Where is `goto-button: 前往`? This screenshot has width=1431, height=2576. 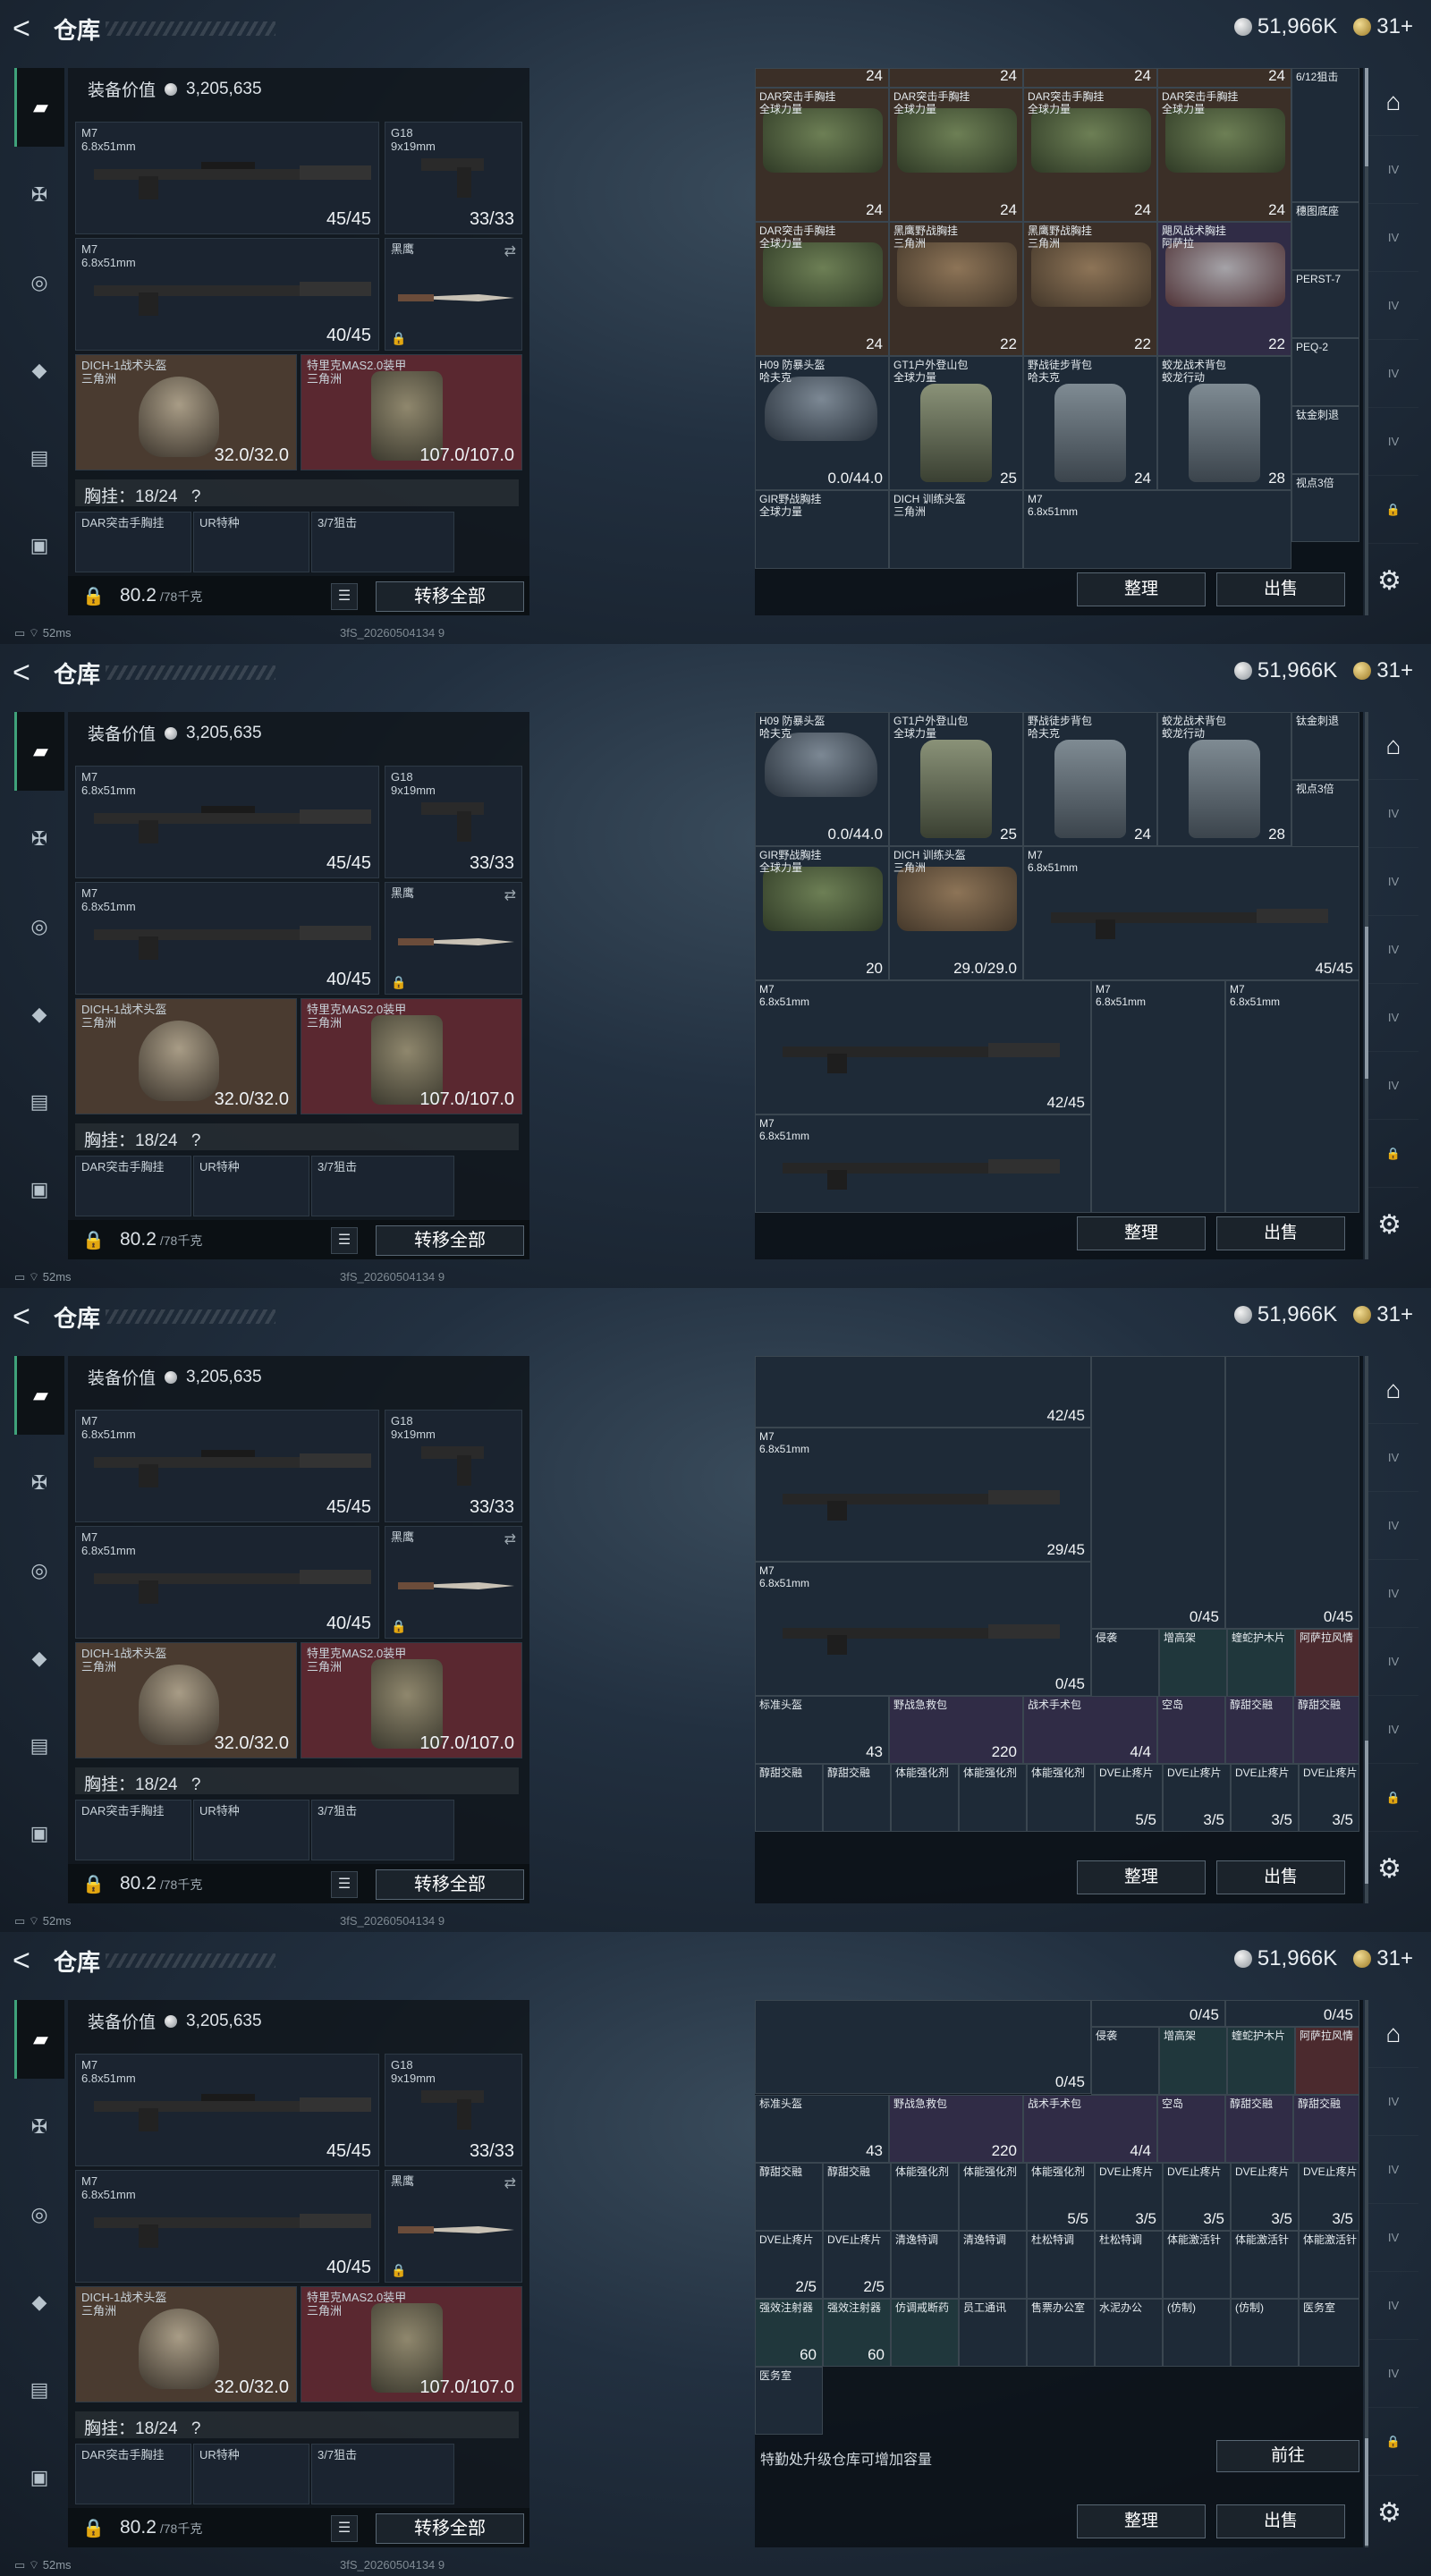
goto-button: 前往 is located at coordinates (1288, 2456).